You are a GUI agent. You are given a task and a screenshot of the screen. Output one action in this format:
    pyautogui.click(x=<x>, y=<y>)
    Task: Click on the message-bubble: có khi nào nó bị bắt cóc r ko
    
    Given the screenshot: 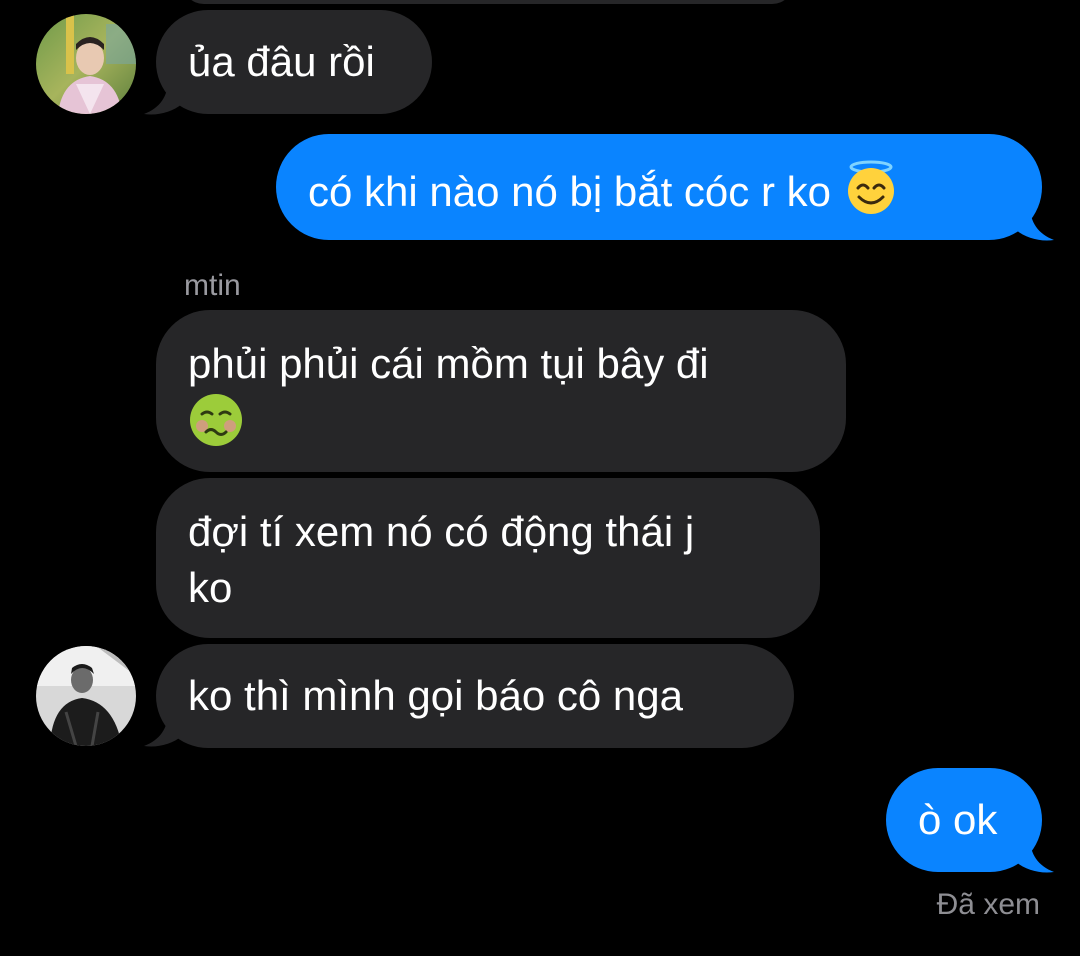 What is the action you would take?
    pyautogui.click(x=659, y=187)
    